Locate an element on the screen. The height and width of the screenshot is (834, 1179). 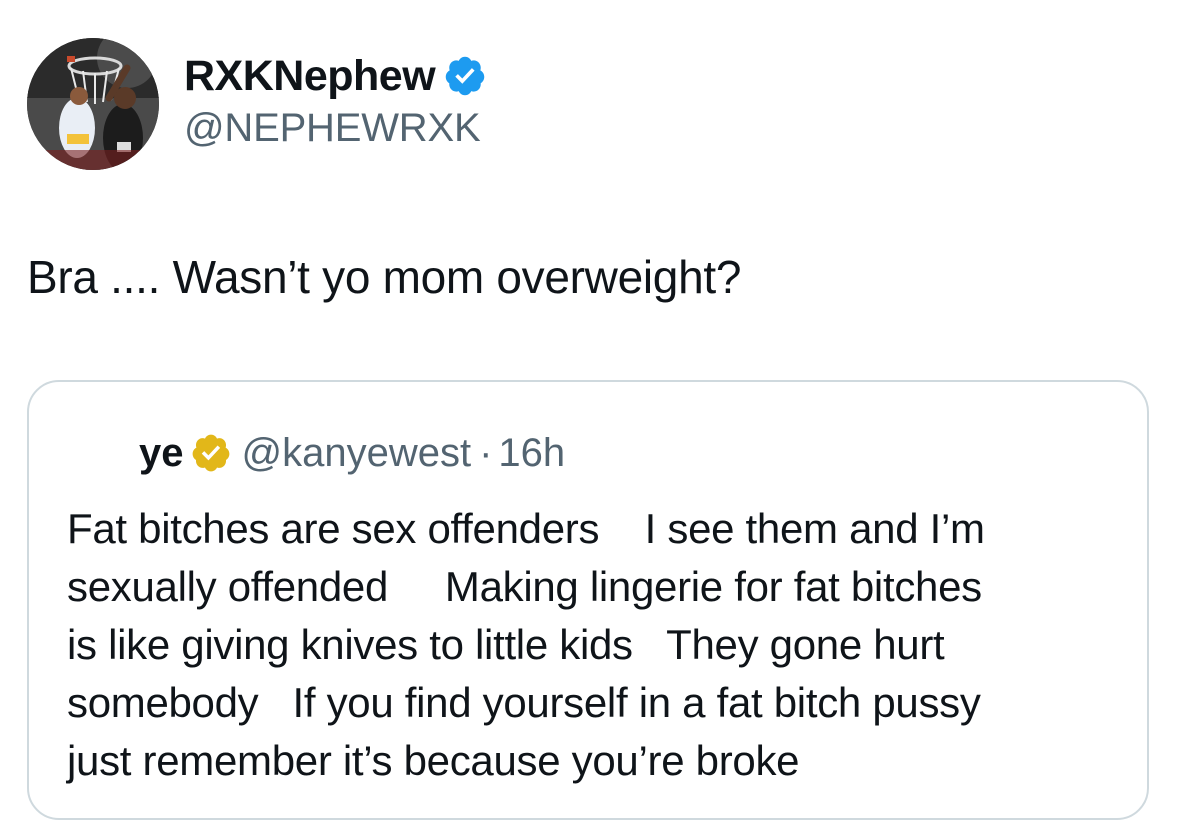
author-name-row: RXKNephew is located at coordinates (335, 76).